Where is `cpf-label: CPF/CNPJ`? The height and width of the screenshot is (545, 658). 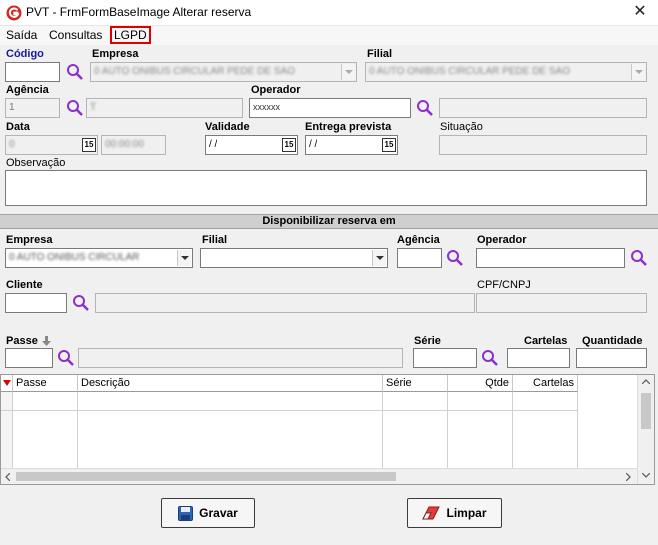 cpf-label: CPF/CNPJ is located at coordinates (504, 285).